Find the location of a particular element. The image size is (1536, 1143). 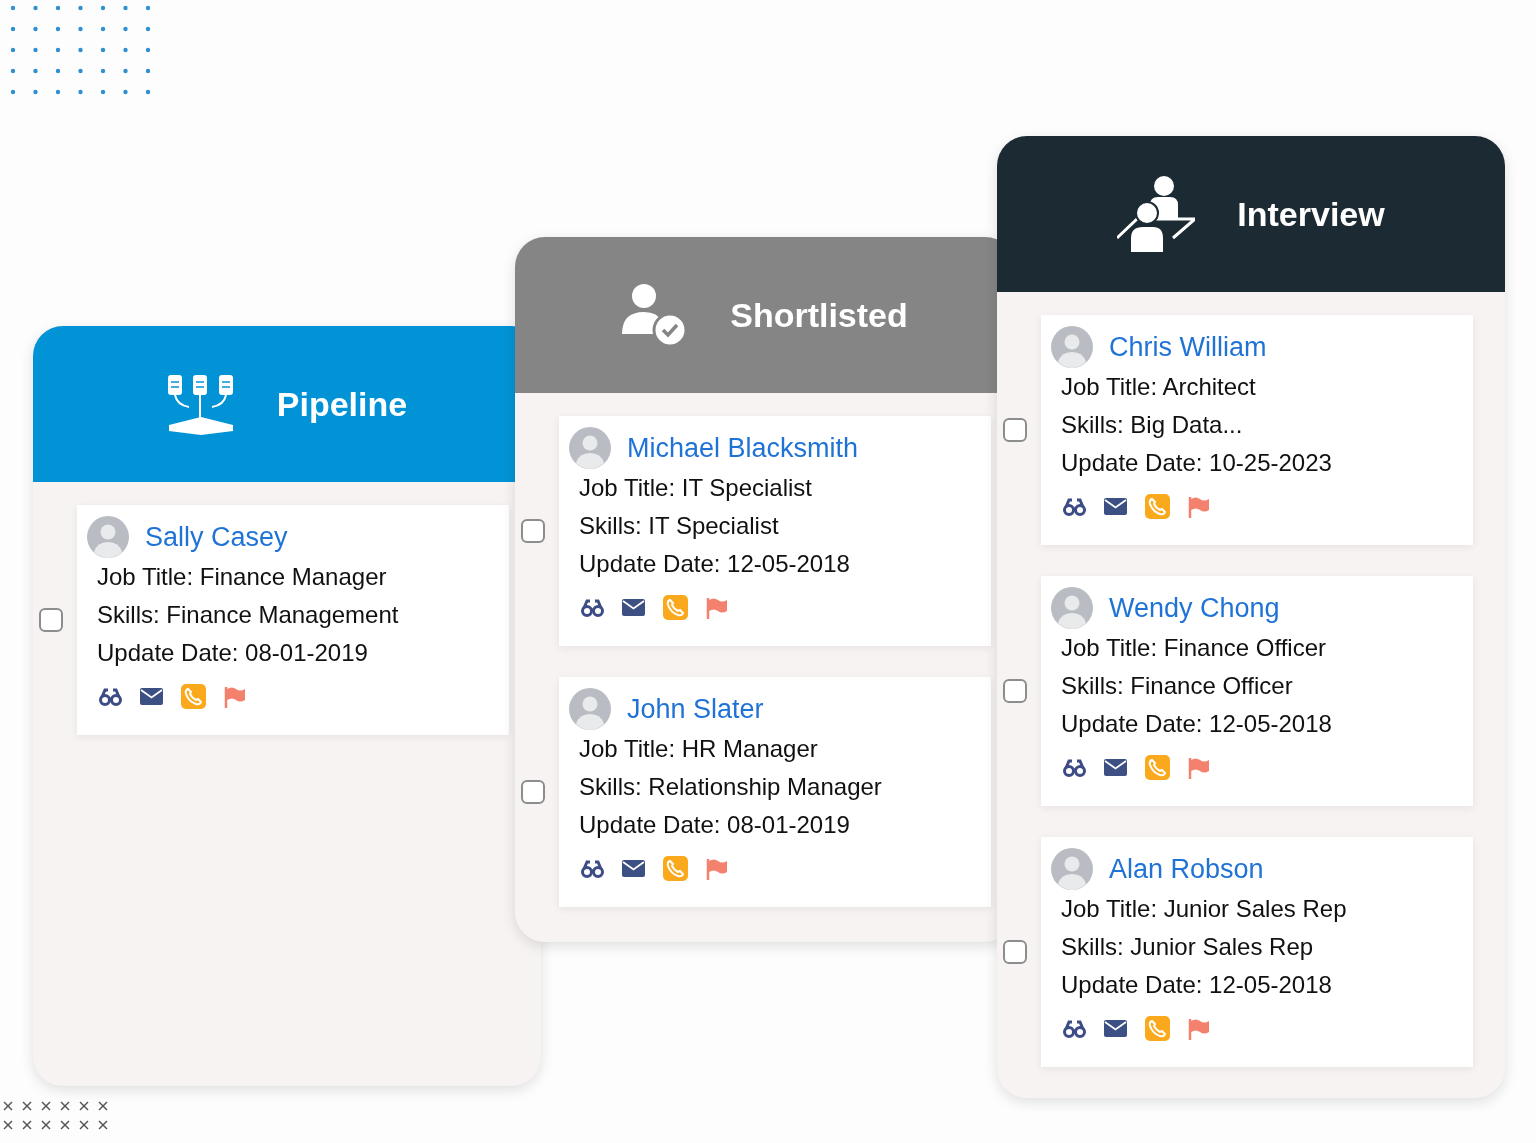

skills-text: Skills: Relationship Manager is located at coordinates (731, 787).